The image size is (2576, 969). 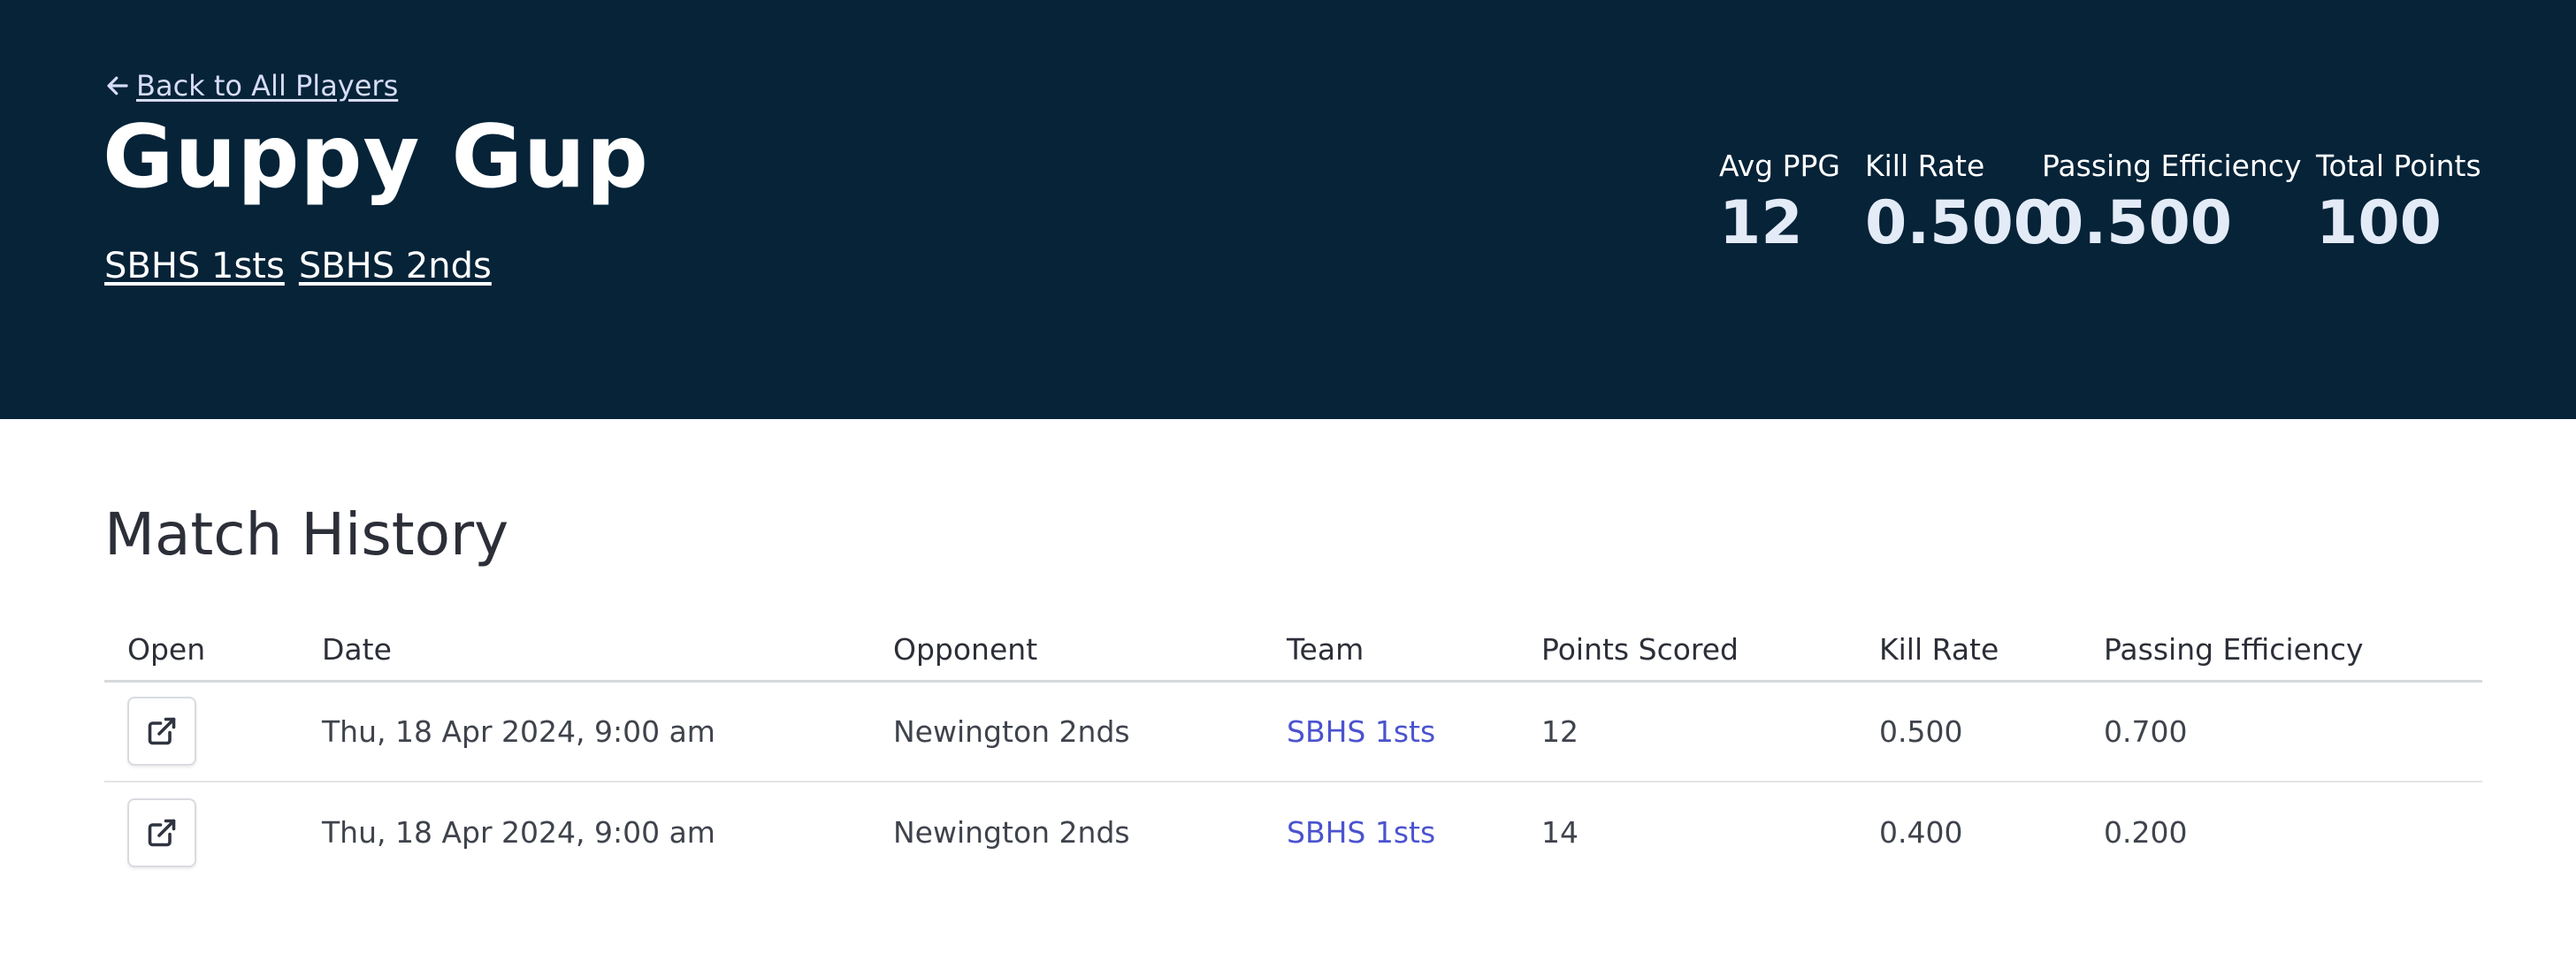 I want to click on stat-label: Kill Rate, so click(x=1925, y=166).